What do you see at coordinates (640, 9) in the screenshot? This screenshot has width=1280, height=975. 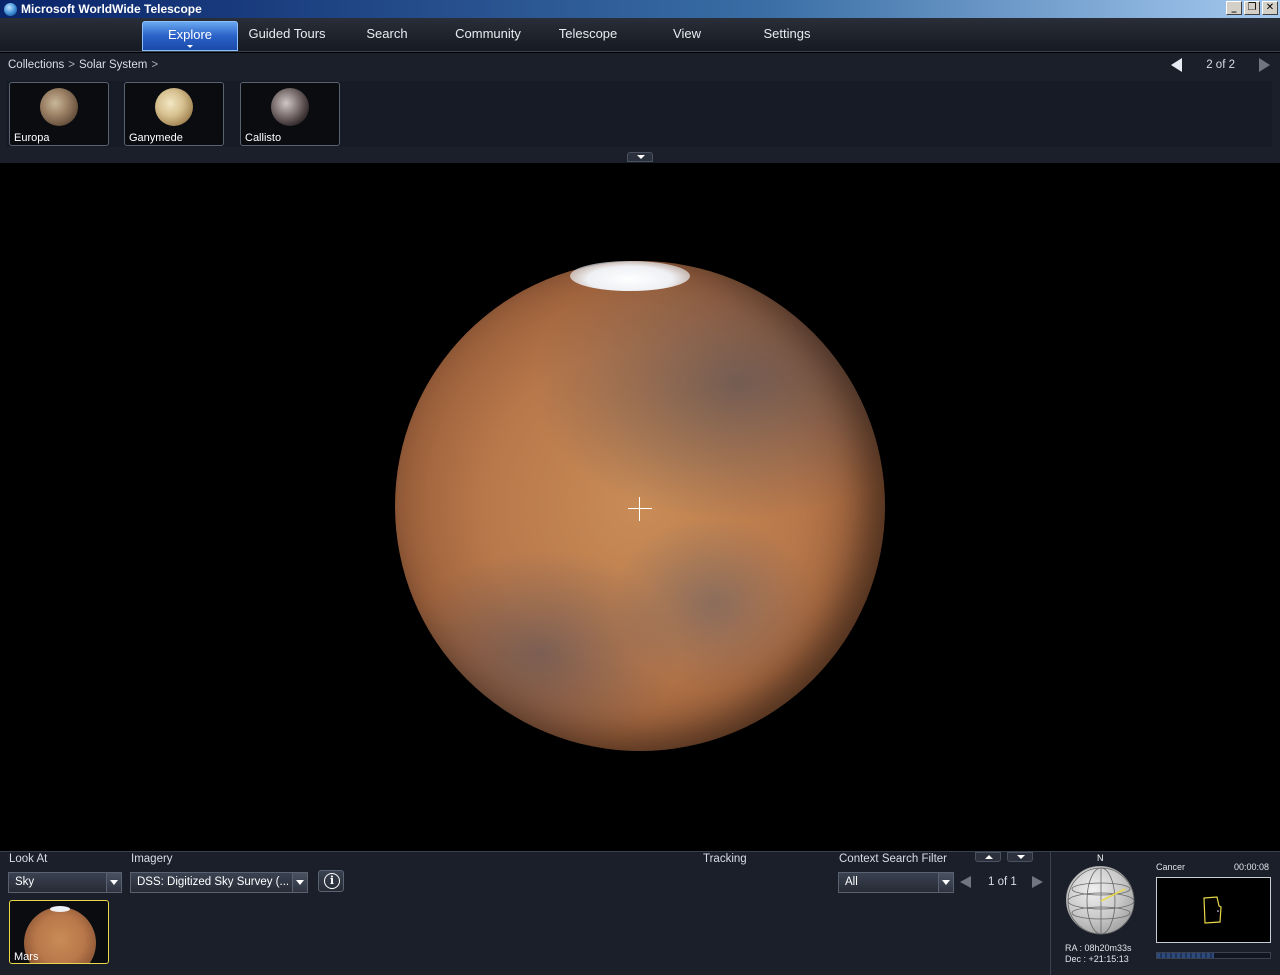 I see `window-titlebar: Microsoft WorldWide Telescope _ ❐ ✕` at bounding box center [640, 9].